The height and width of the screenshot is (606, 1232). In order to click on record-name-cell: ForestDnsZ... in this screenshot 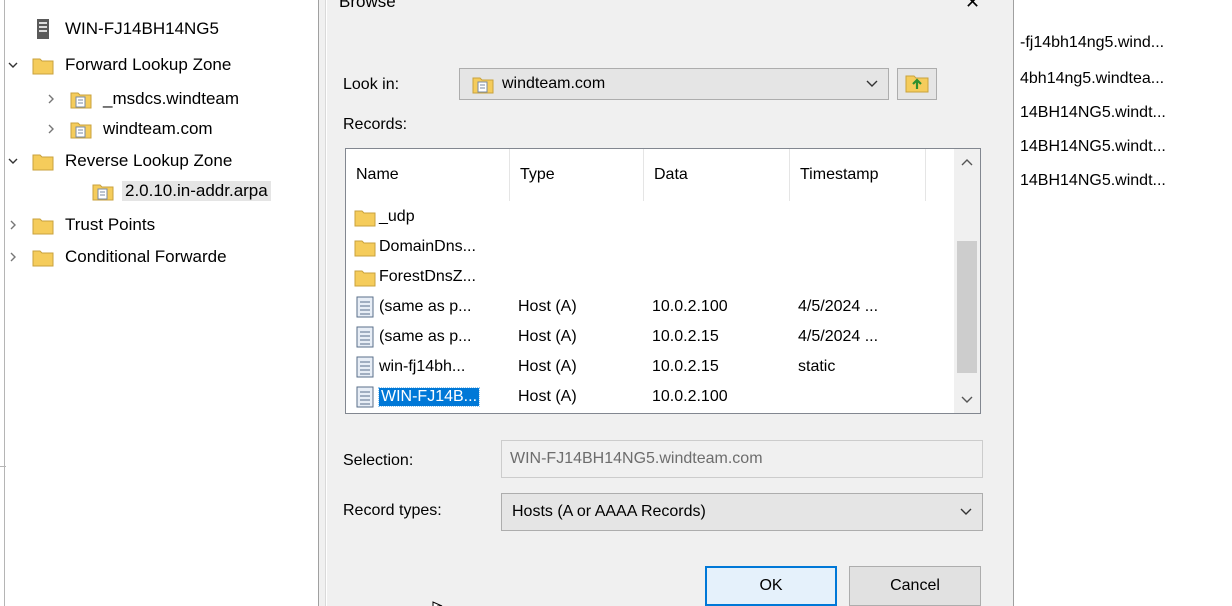, I will do `click(415, 277)`.